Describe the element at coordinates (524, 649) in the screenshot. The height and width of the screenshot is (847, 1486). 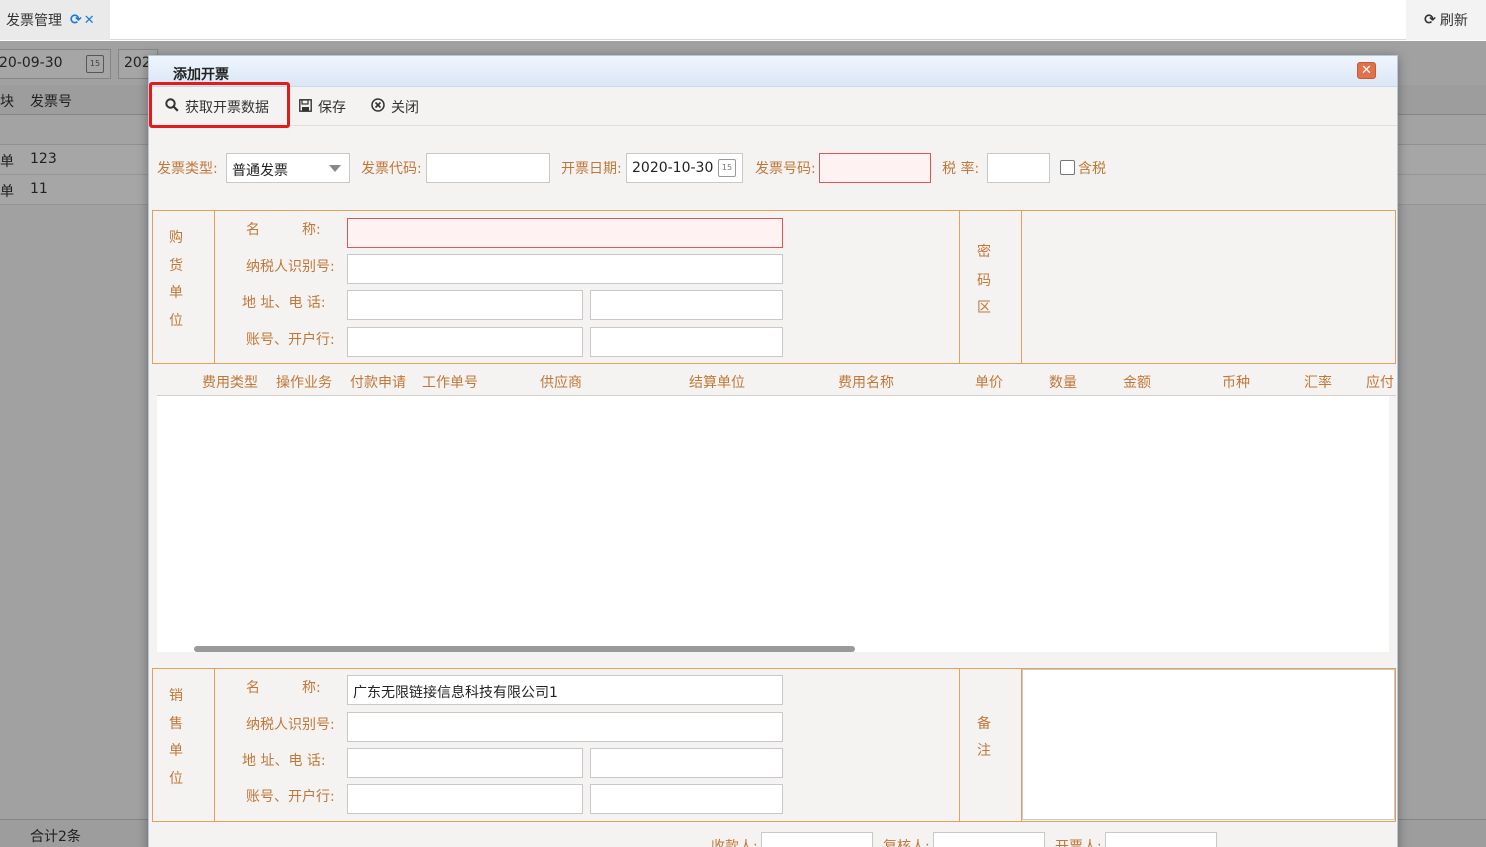
I see `horizontal-scrollbar` at that location.